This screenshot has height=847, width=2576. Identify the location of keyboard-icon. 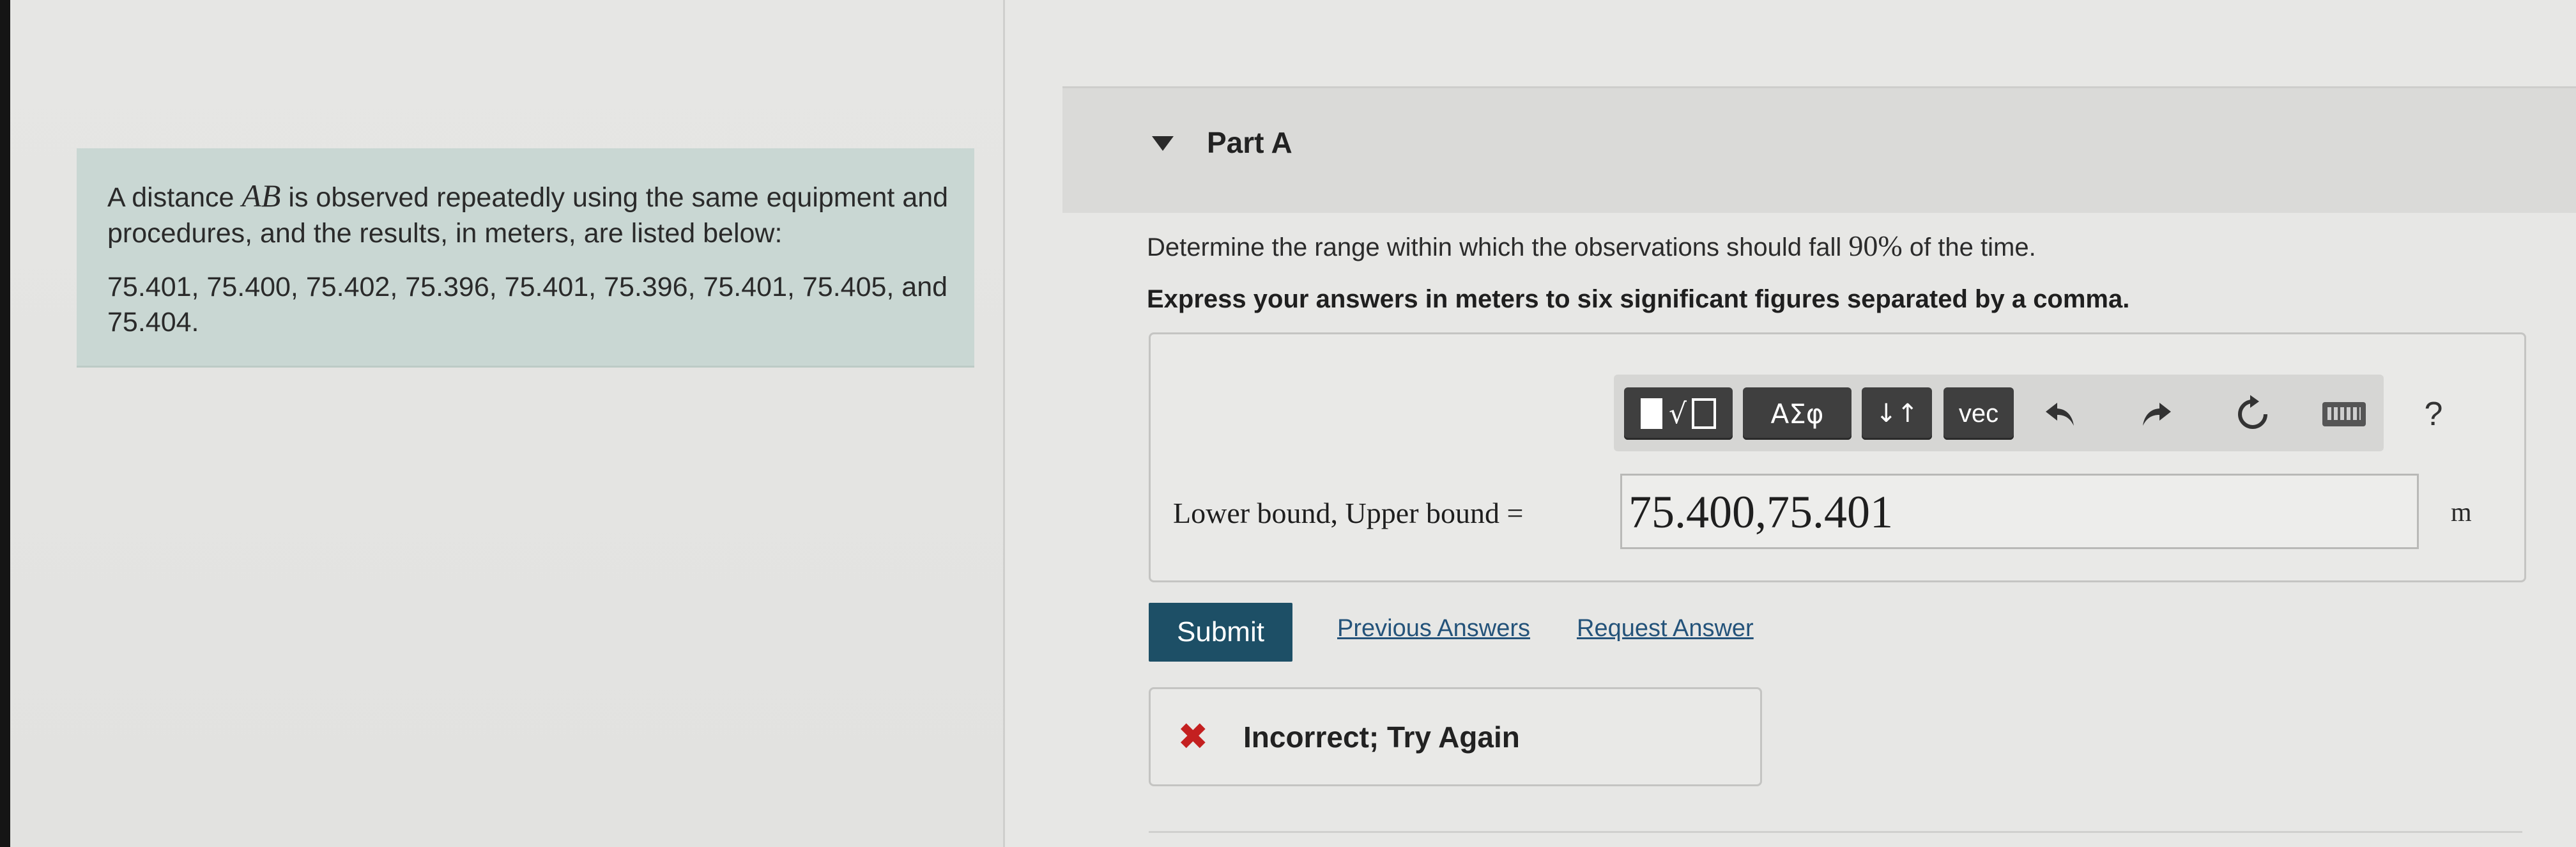
(2344, 415).